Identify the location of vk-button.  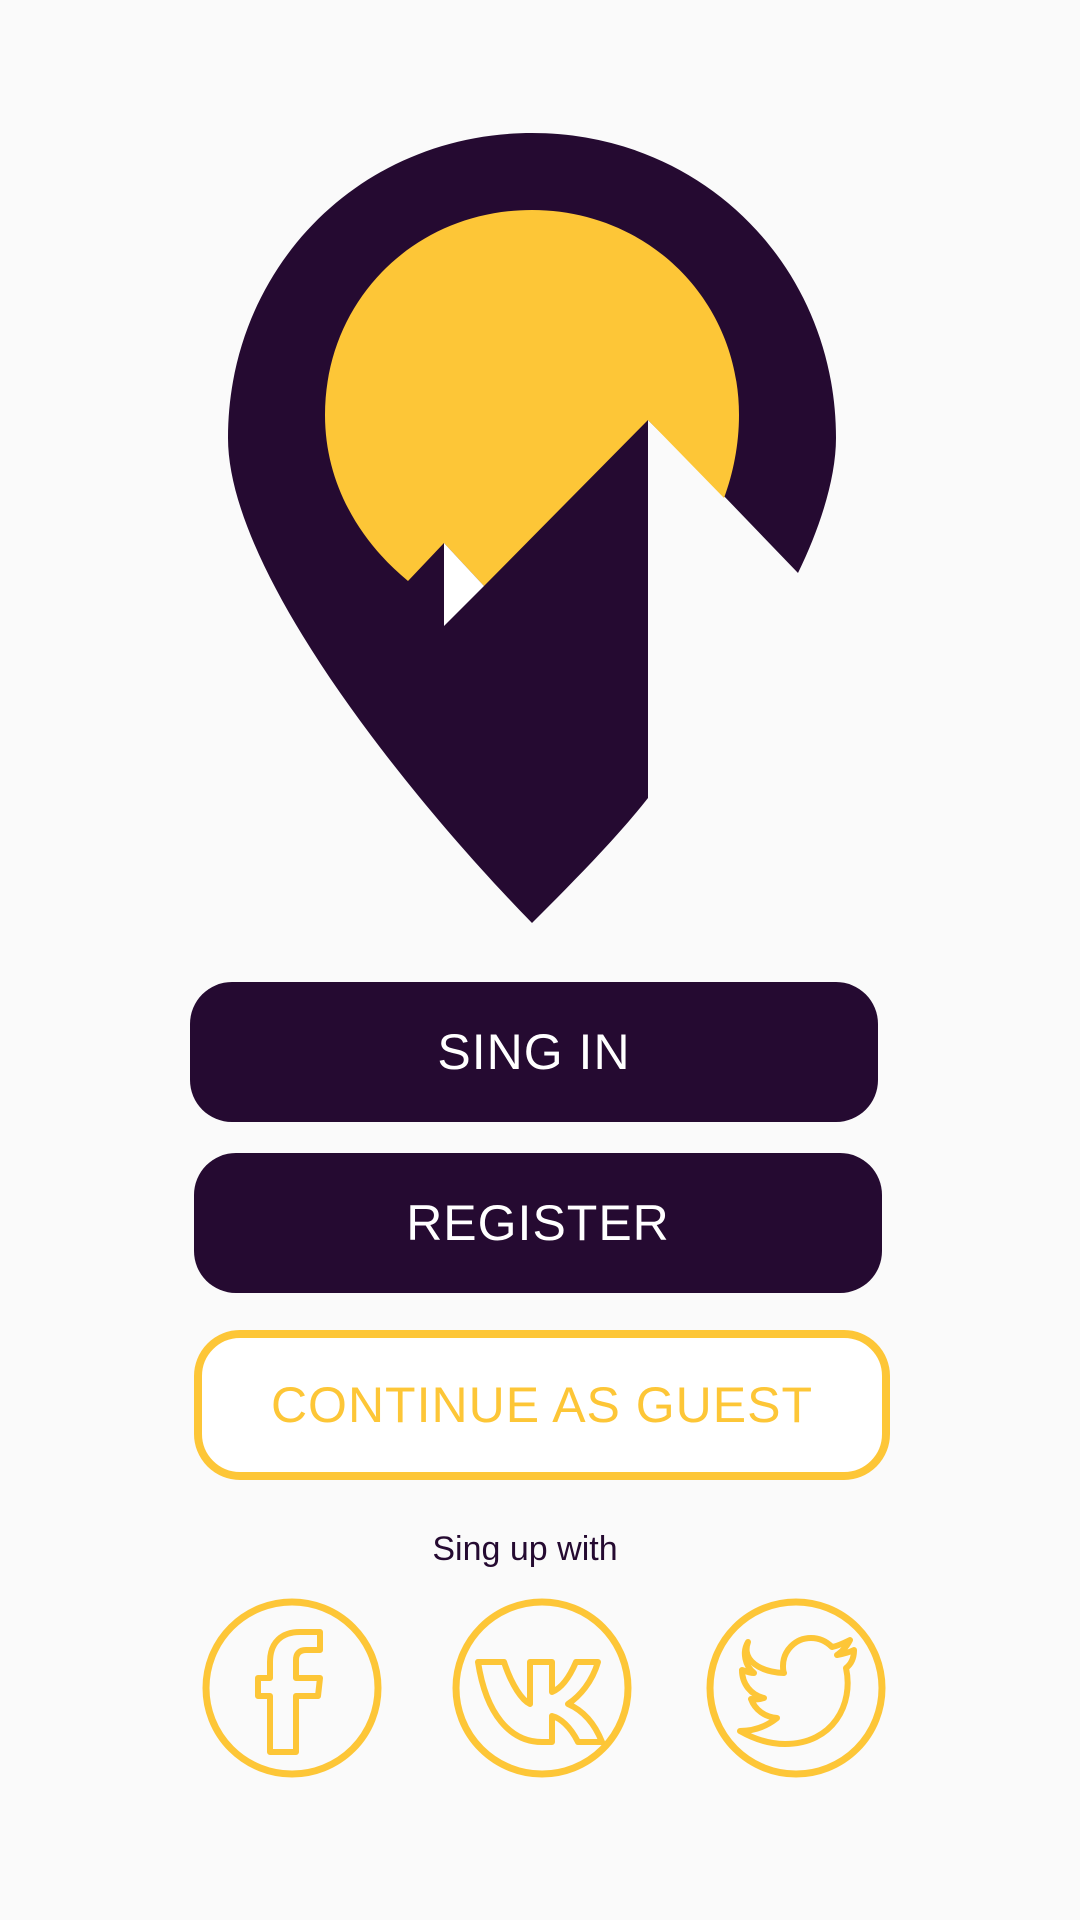
(542, 1688).